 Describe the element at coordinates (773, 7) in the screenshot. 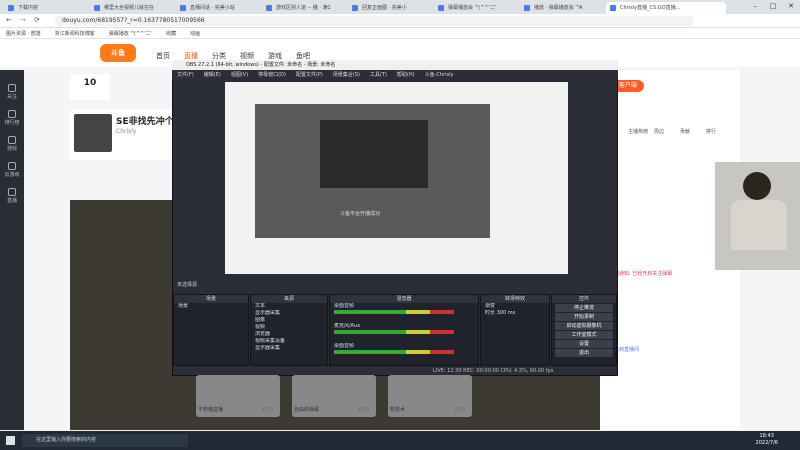

I see `maximize-icon: □` at that location.